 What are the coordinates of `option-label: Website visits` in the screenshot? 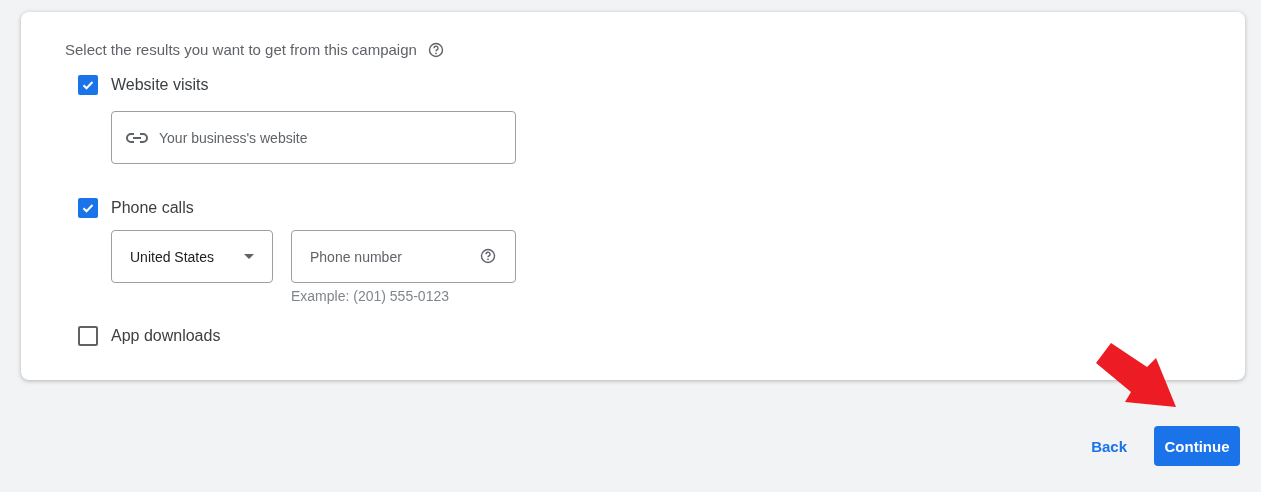 It's located at (160, 85).